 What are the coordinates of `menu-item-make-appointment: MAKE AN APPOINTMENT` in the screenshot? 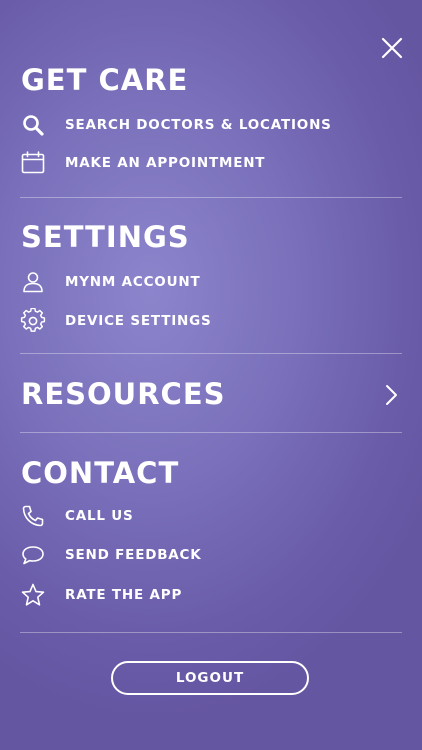 It's located at (142, 163).